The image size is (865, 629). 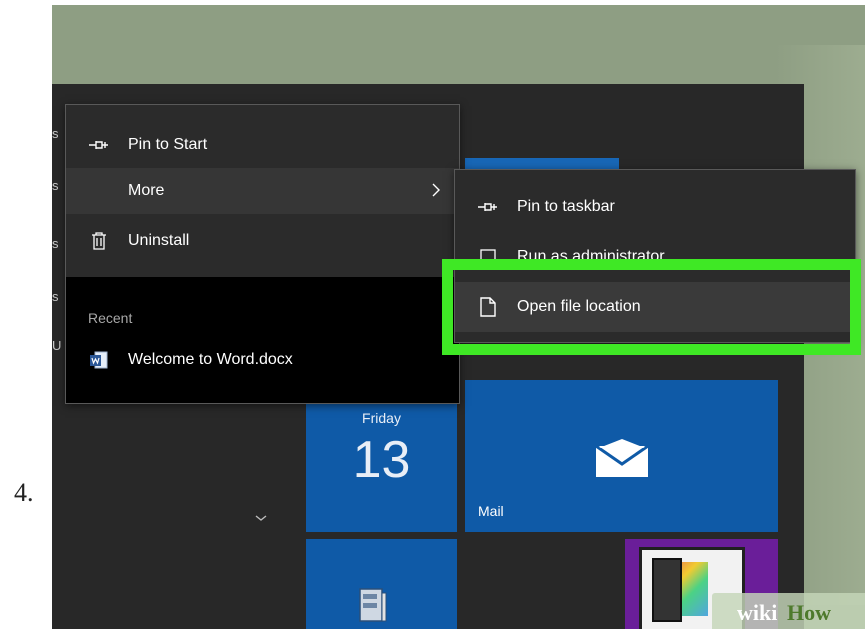 What do you see at coordinates (655, 207) in the screenshot?
I see `menu-item-pin-to-taskbar: Pin to taskbar` at bounding box center [655, 207].